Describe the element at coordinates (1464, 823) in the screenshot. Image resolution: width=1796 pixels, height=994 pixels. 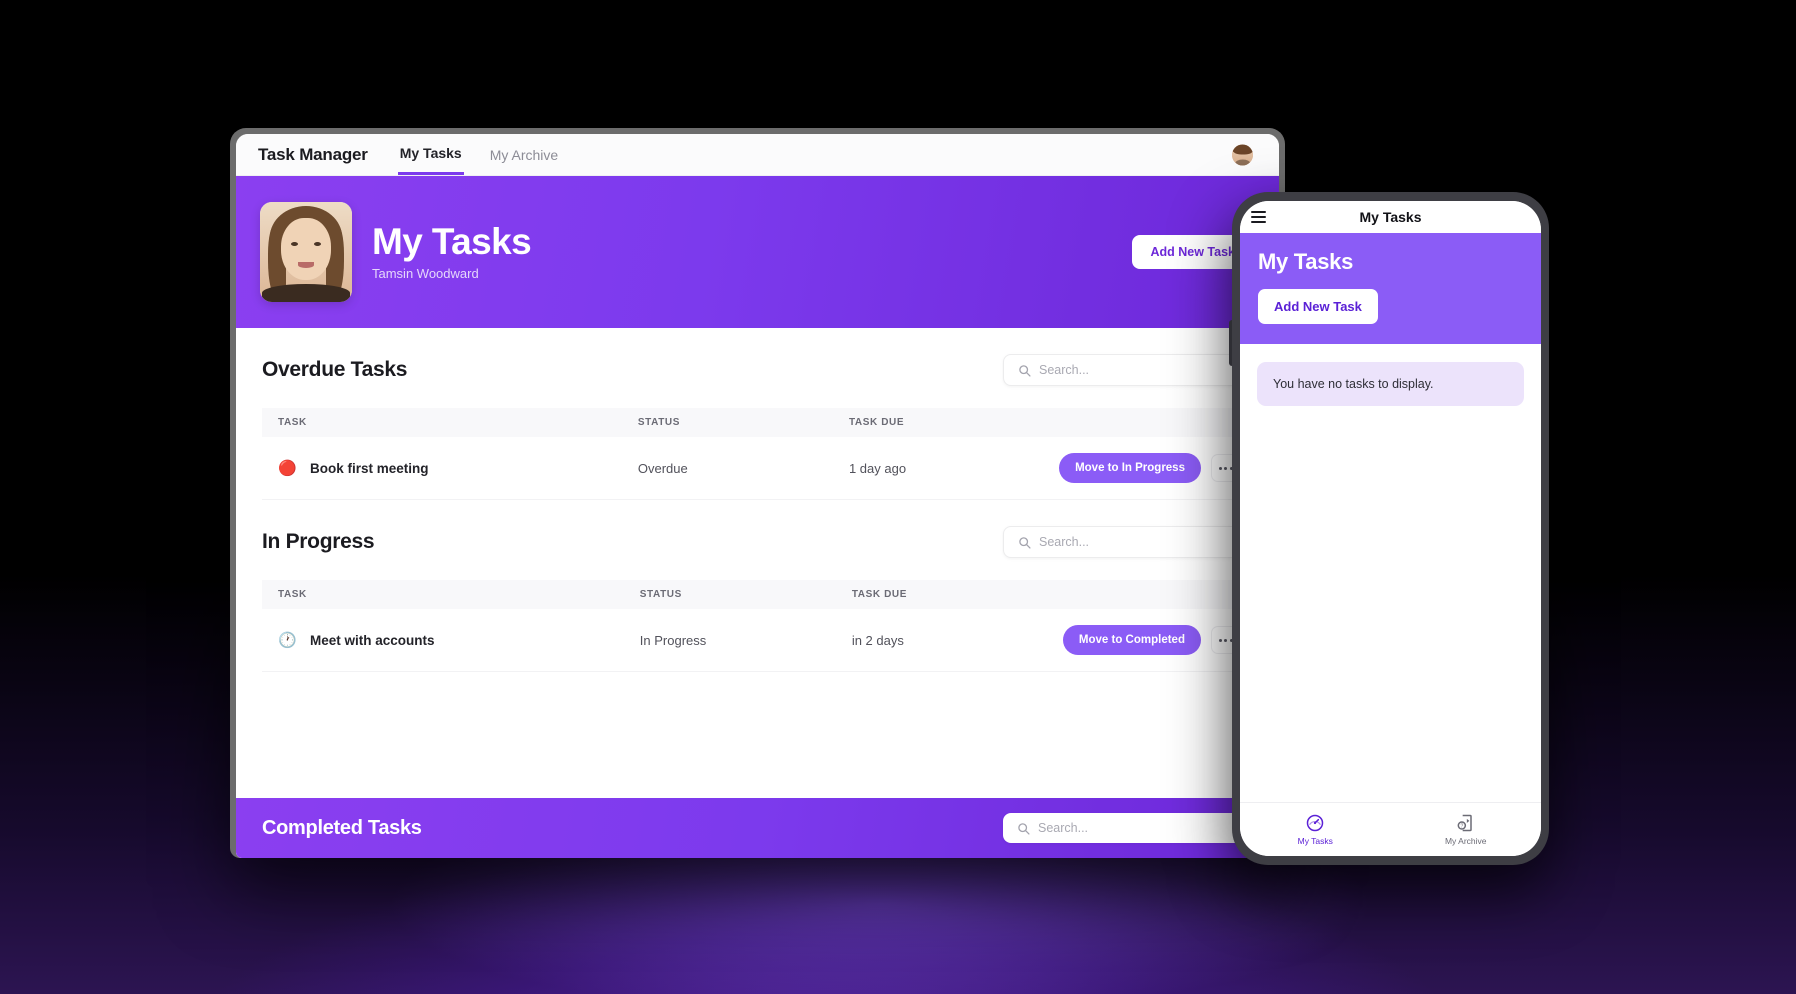
I see `archive-icon: ?` at that location.